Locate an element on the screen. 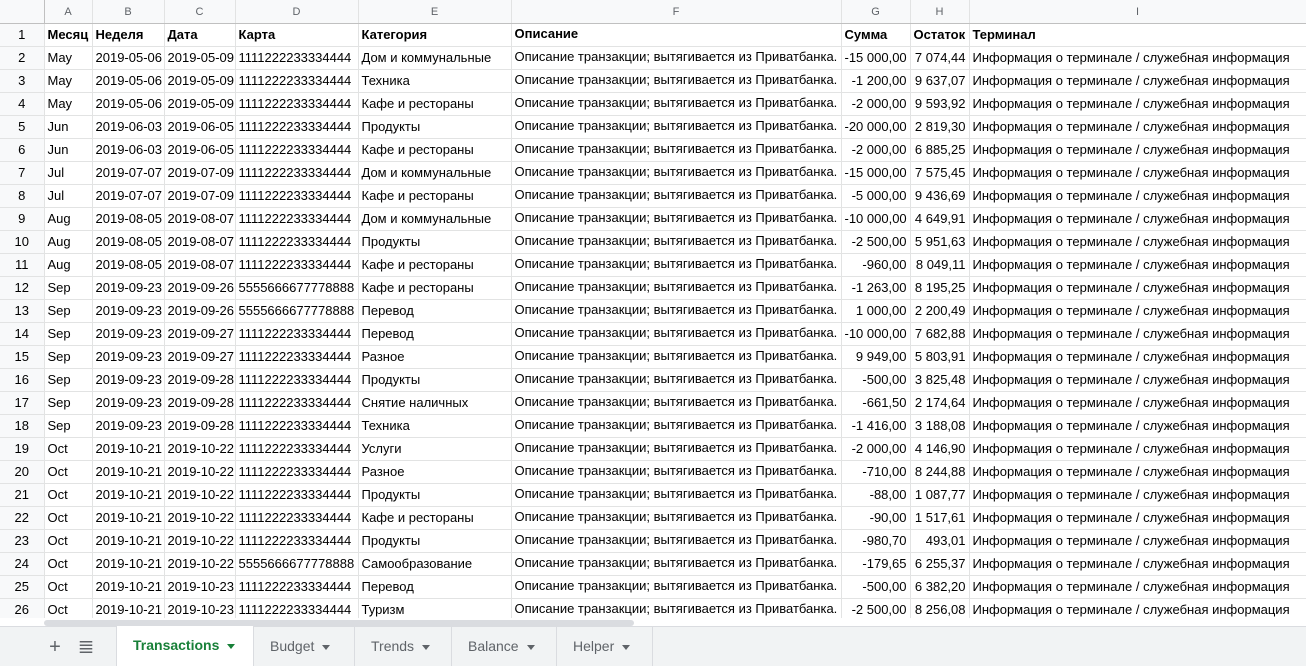 The image size is (1306, 666). column-header-e: E is located at coordinates (435, 12).